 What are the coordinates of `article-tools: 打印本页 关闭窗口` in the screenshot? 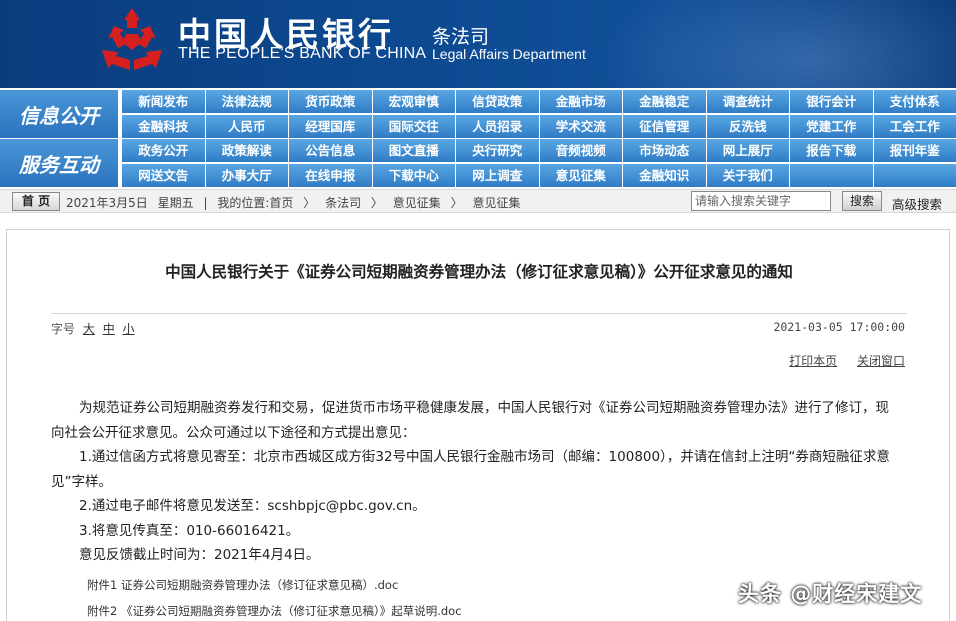 It's located at (839, 360).